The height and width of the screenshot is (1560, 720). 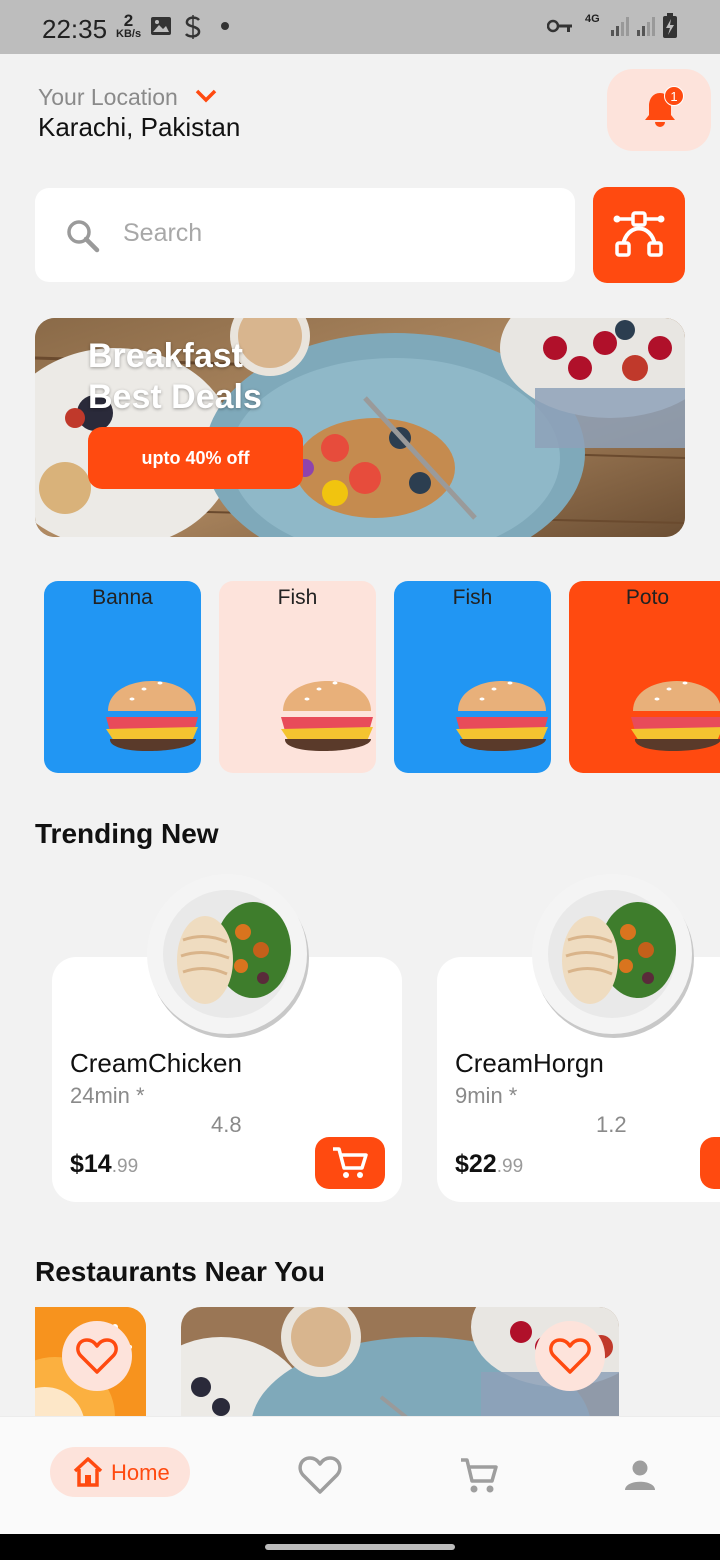 What do you see at coordinates (175, 397) in the screenshot?
I see `banner-title-line2: Best Deals` at bounding box center [175, 397].